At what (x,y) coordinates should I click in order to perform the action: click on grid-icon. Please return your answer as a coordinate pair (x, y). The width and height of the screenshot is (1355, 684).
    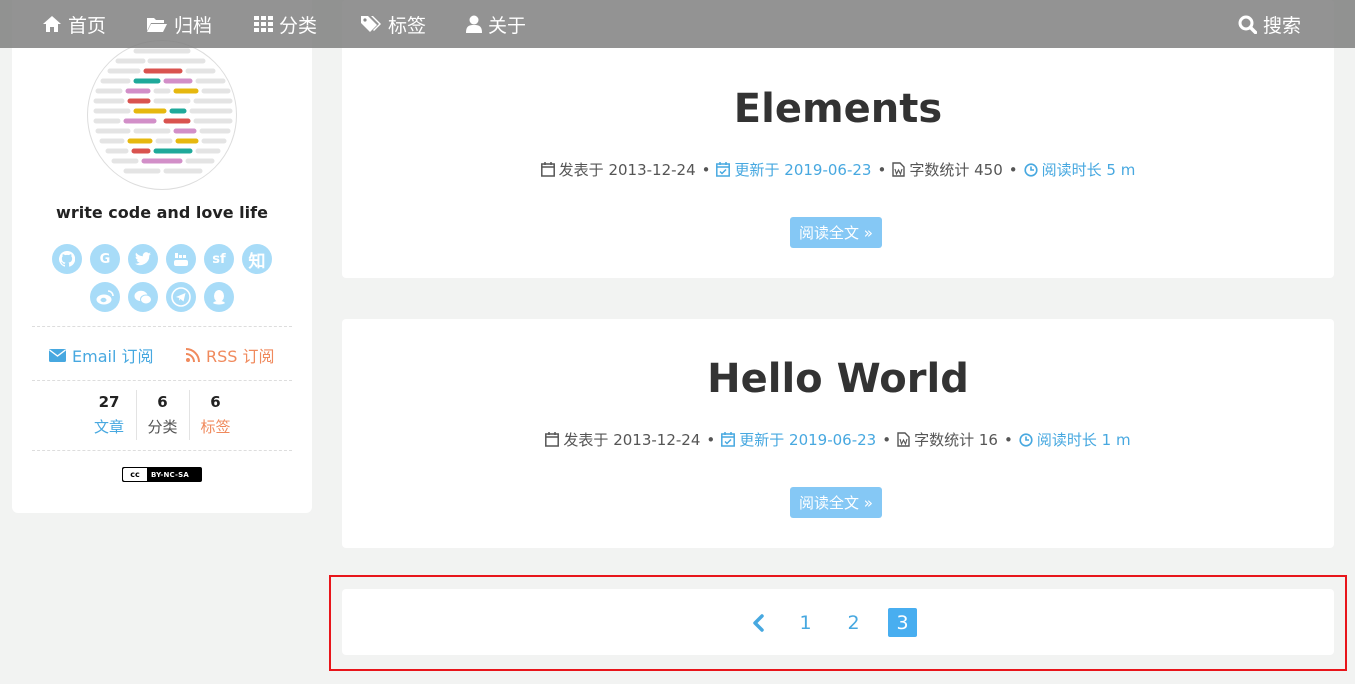
    Looking at the image, I should click on (263, 24).